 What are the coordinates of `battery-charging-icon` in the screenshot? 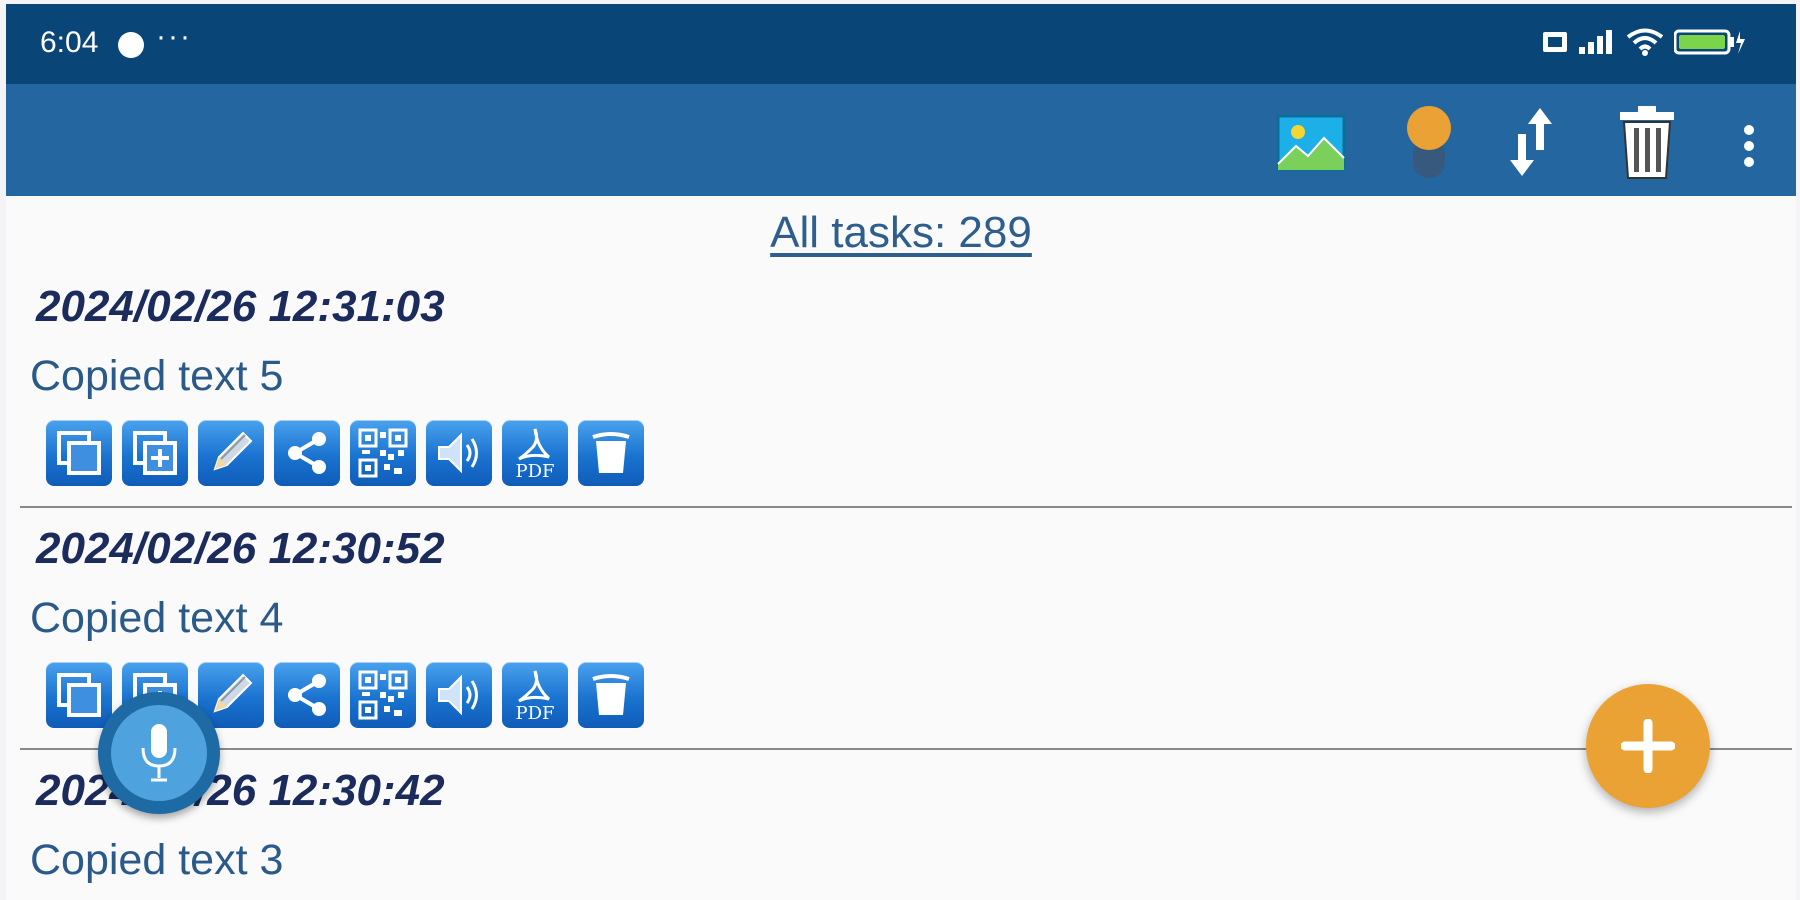 It's located at (1709, 42).